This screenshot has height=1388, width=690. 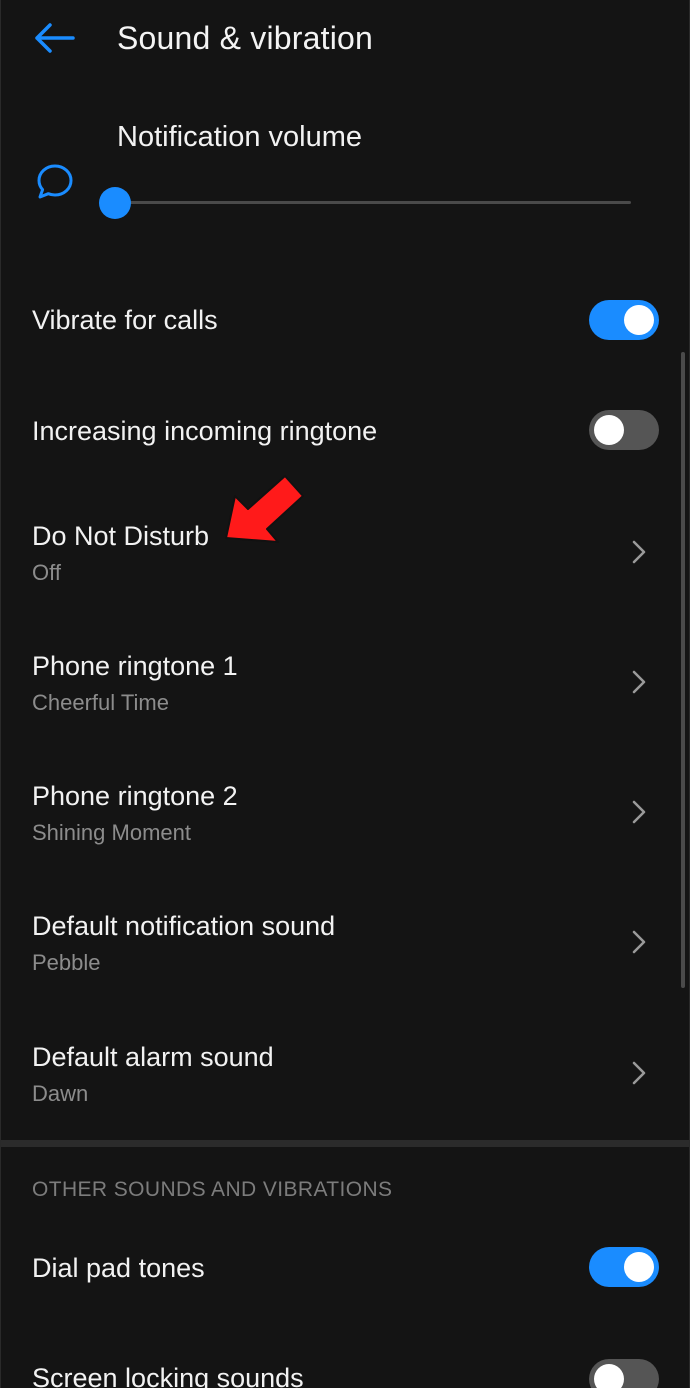 What do you see at coordinates (115, 203) in the screenshot?
I see `slider-thumb` at bounding box center [115, 203].